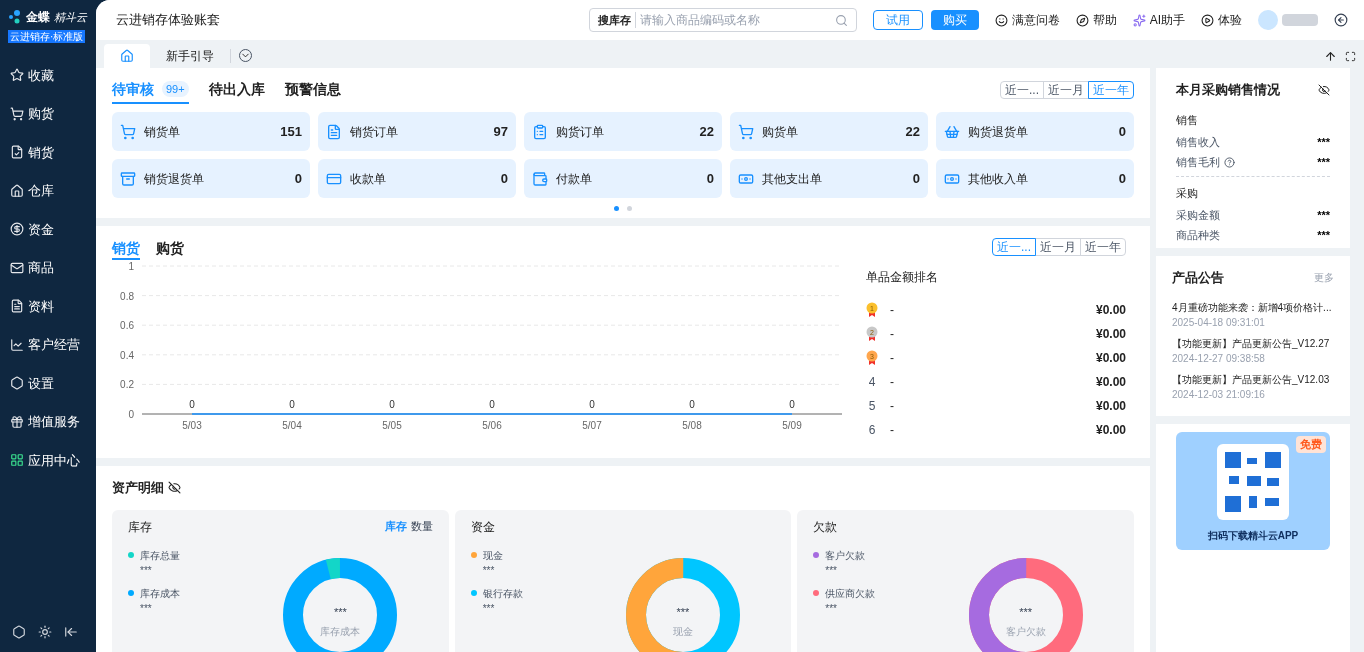 The image size is (1364, 652). What do you see at coordinates (1198, 142) in the screenshot?
I see `stat-label: 销售收入` at bounding box center [1198, 142].